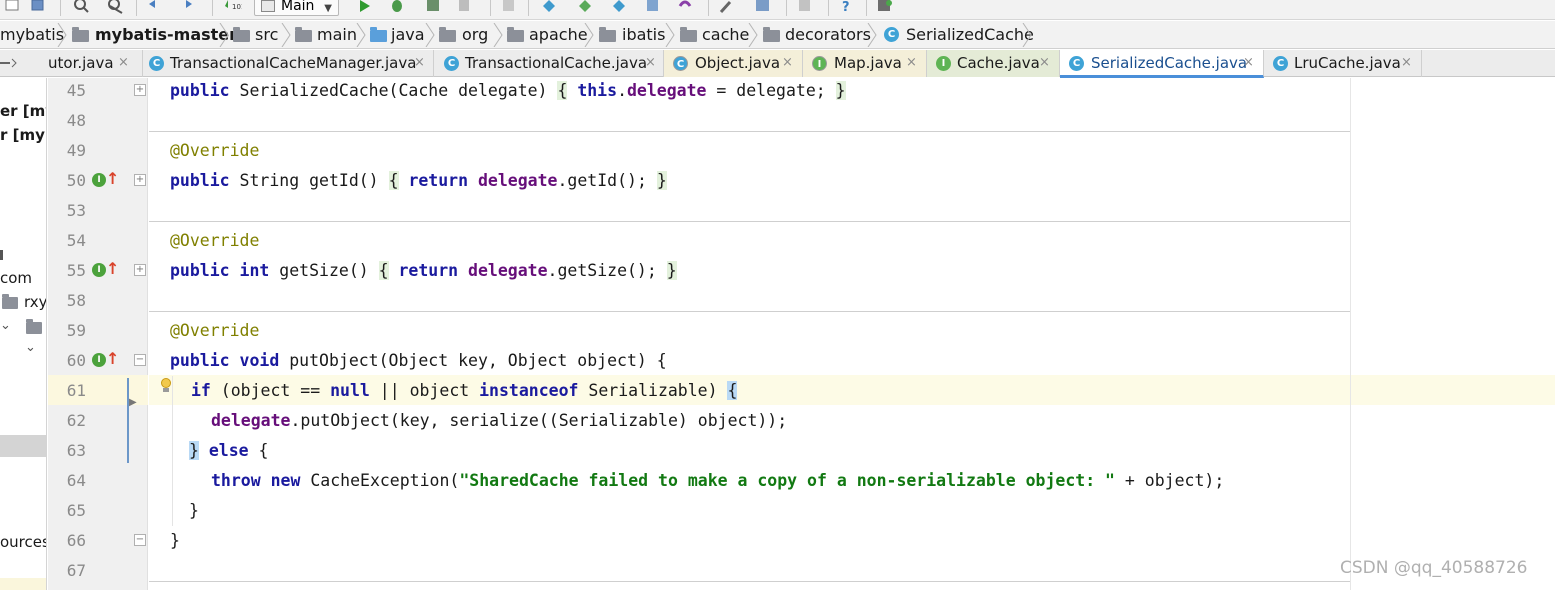 This screenshot has width=1555, height=590. I want to click on help-icon: ?, so click(847, 7).